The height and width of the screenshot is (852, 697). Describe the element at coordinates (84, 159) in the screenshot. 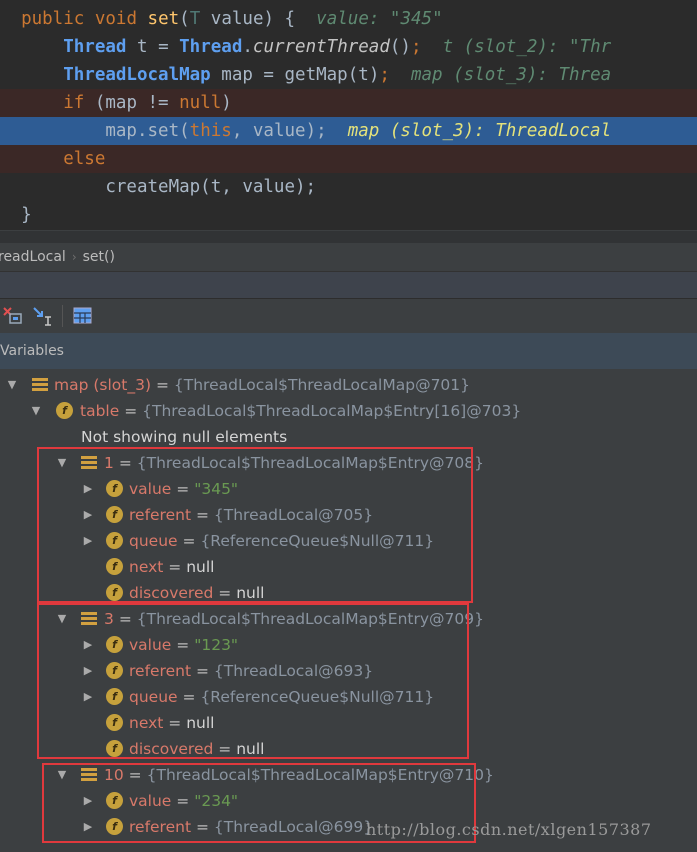

I see `keyword: else` at that location.